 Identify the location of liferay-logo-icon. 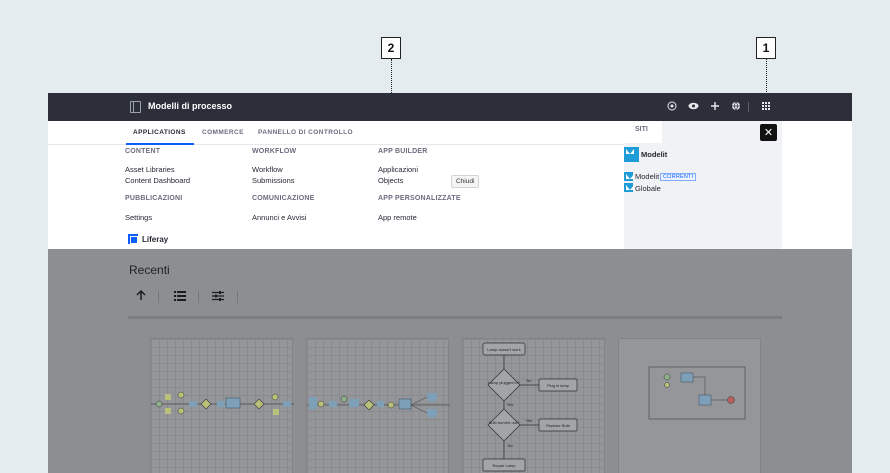
(133, 239).